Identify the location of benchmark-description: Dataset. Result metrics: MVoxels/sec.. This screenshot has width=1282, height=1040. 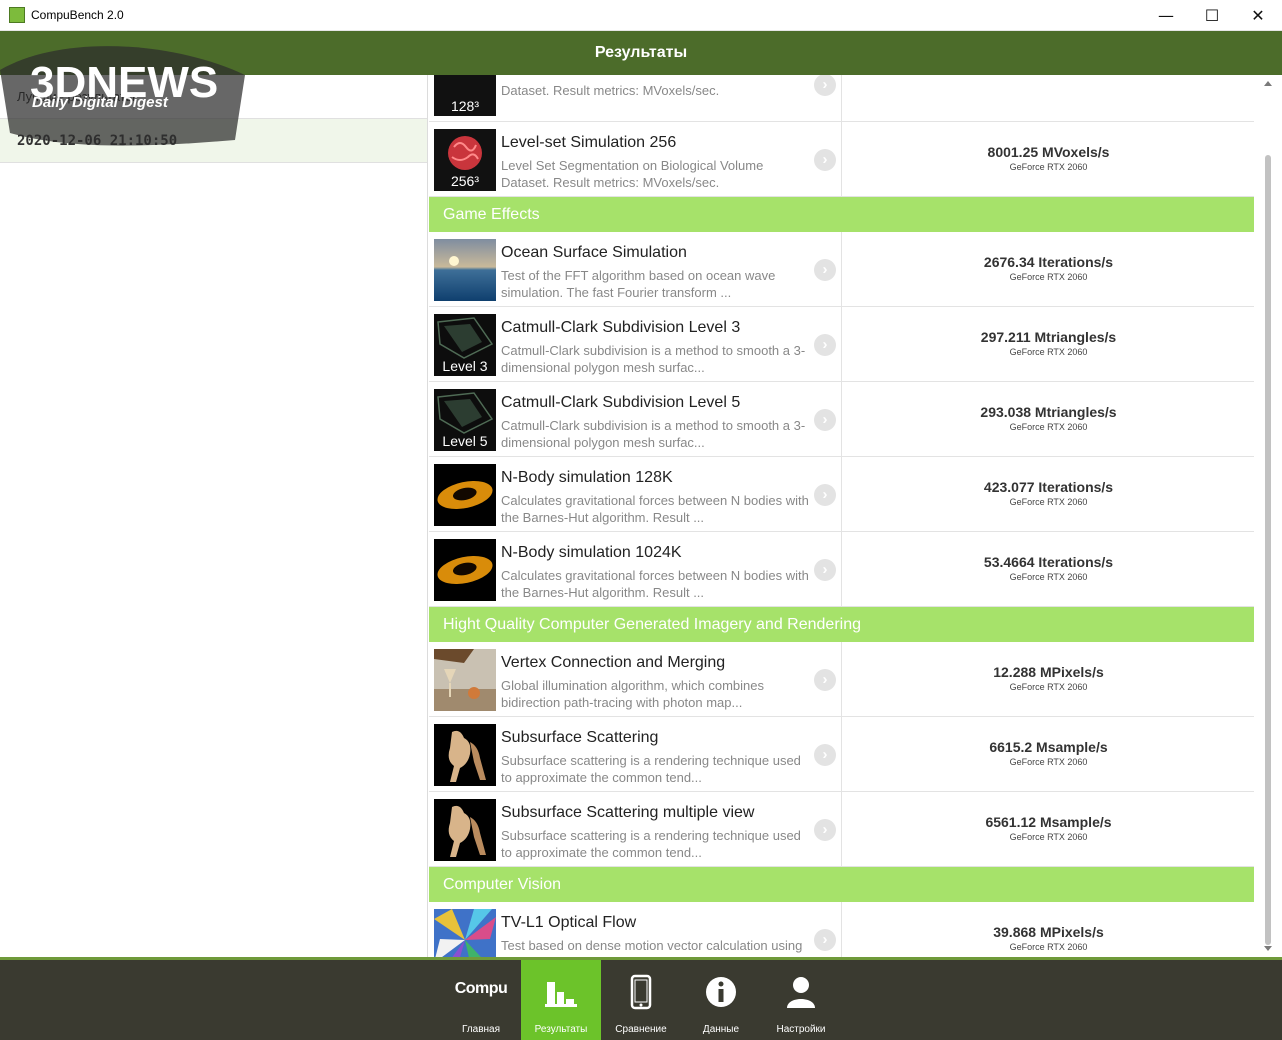
(610, 90).